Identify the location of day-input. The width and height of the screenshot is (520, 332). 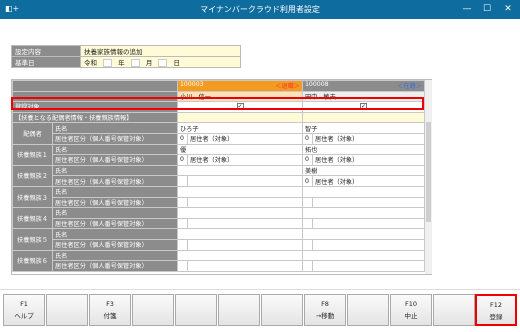
(163, 63).